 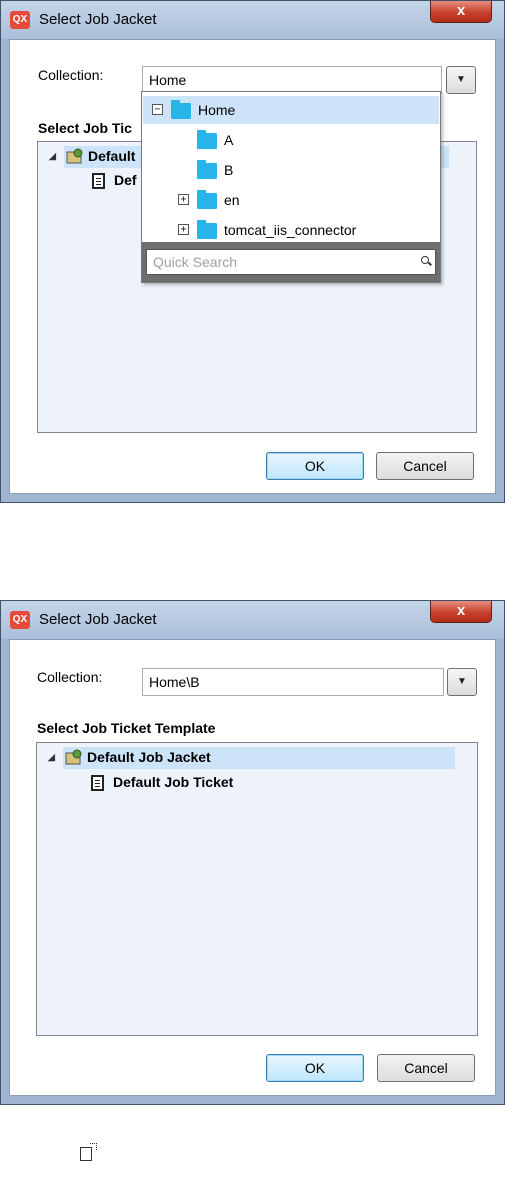 What do you see at coordinates (195, 262) in the screenshot?
I see `quick-search-placeholder: Quick Search` at bounding box center [195, 262].